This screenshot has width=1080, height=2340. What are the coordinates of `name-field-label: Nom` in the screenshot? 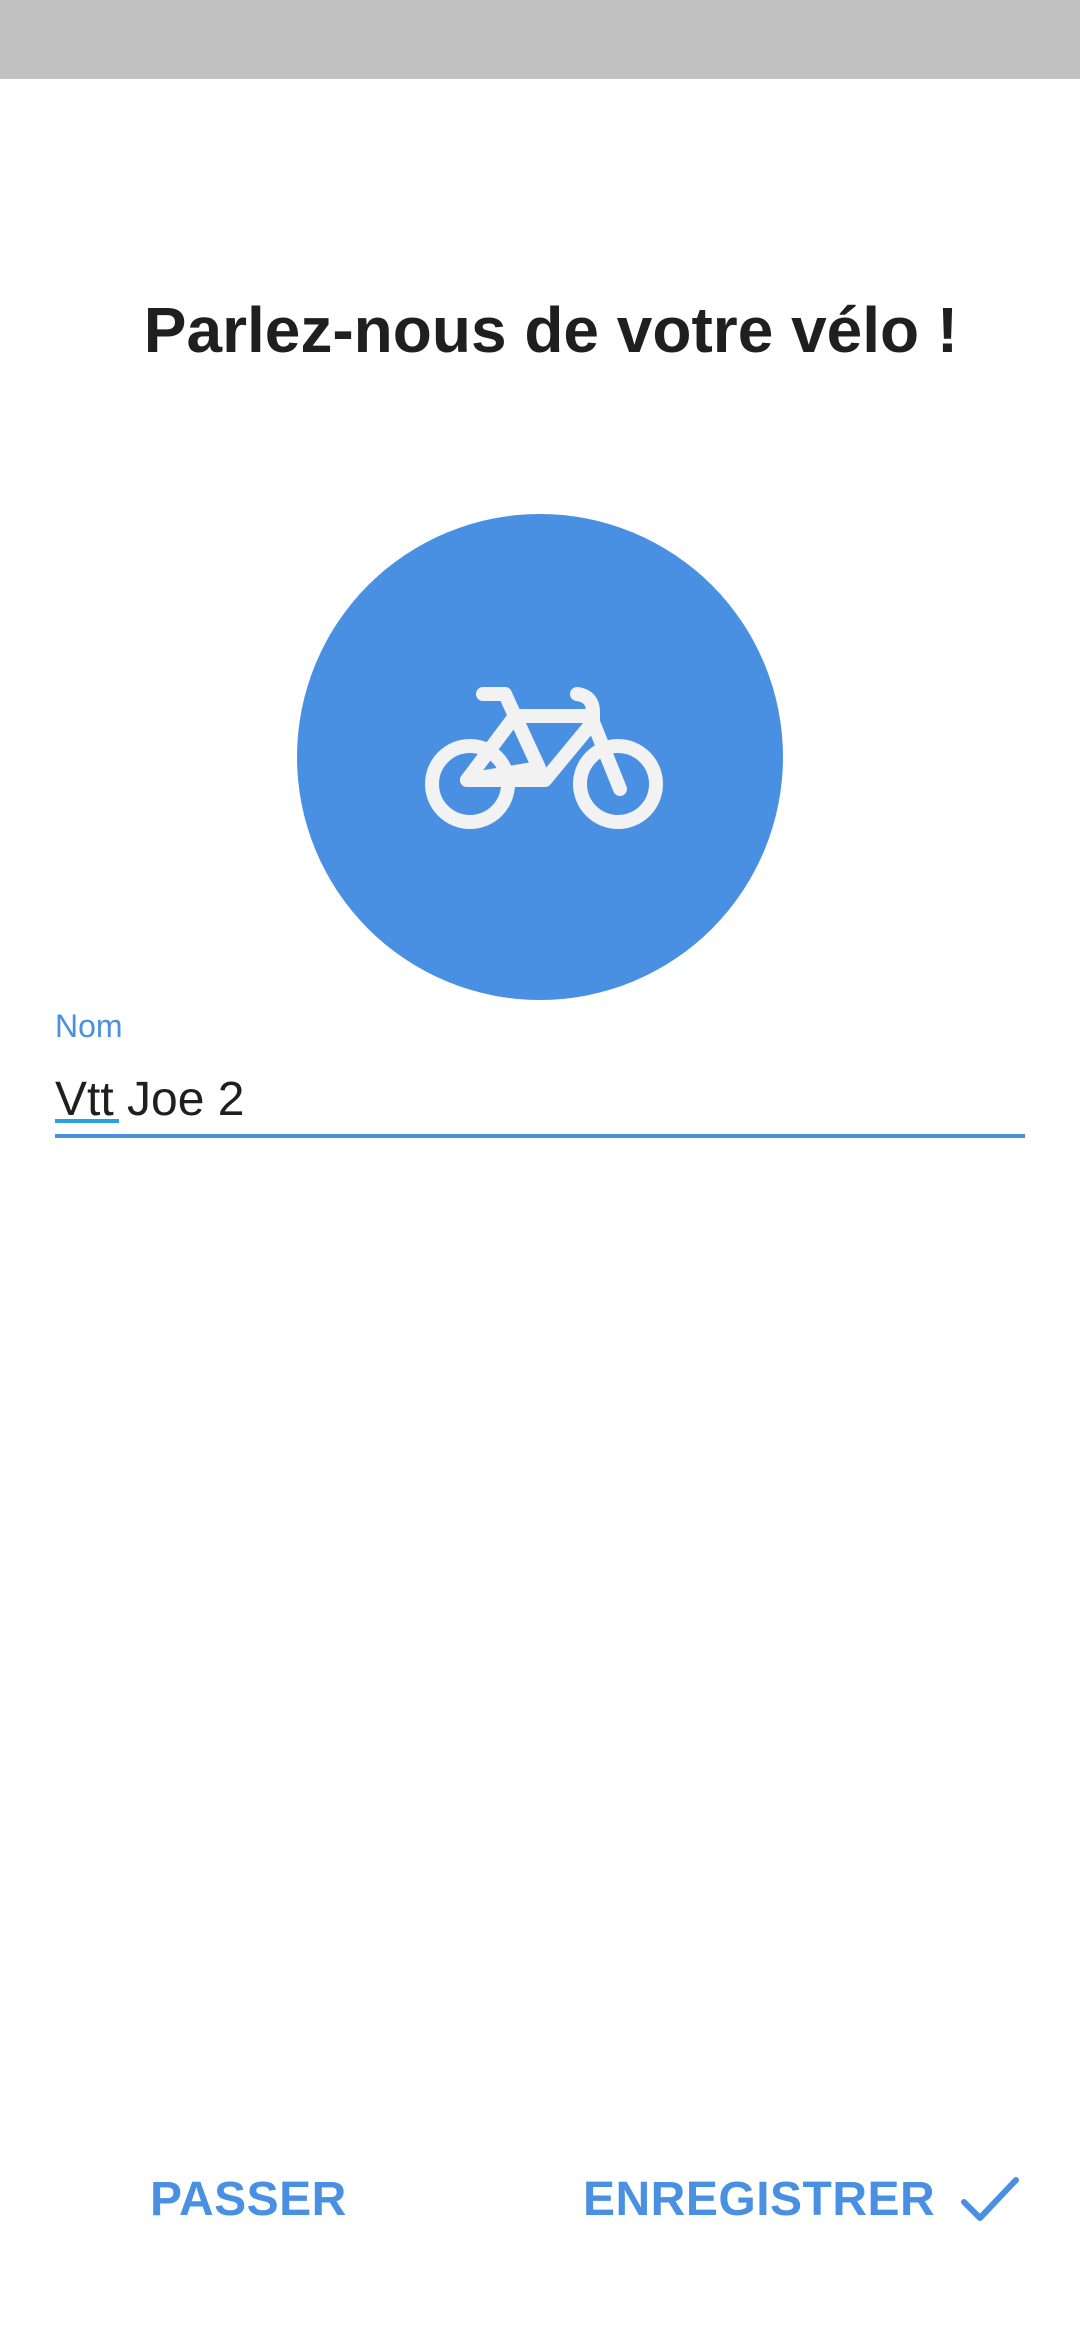 It's located at (89, 1026).